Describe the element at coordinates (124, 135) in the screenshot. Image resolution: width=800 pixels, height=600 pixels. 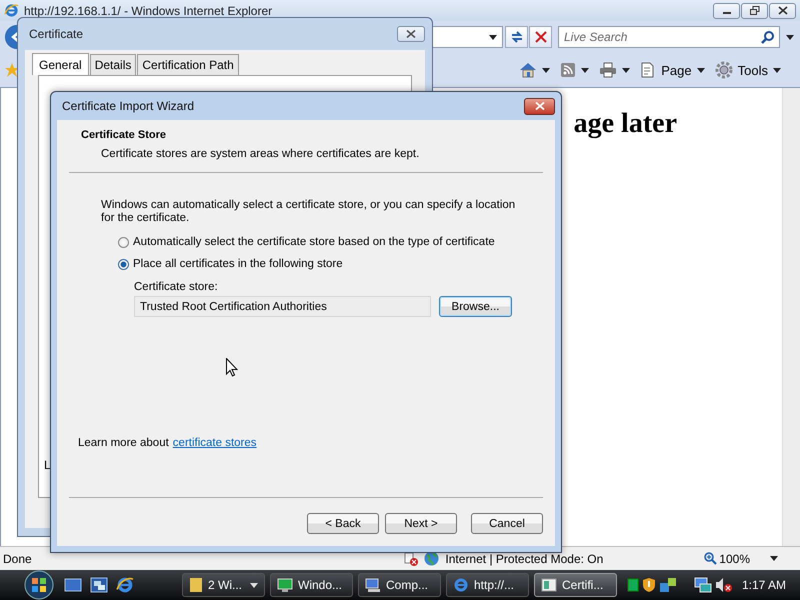
I see `section-title: Certificate Store` at that location.